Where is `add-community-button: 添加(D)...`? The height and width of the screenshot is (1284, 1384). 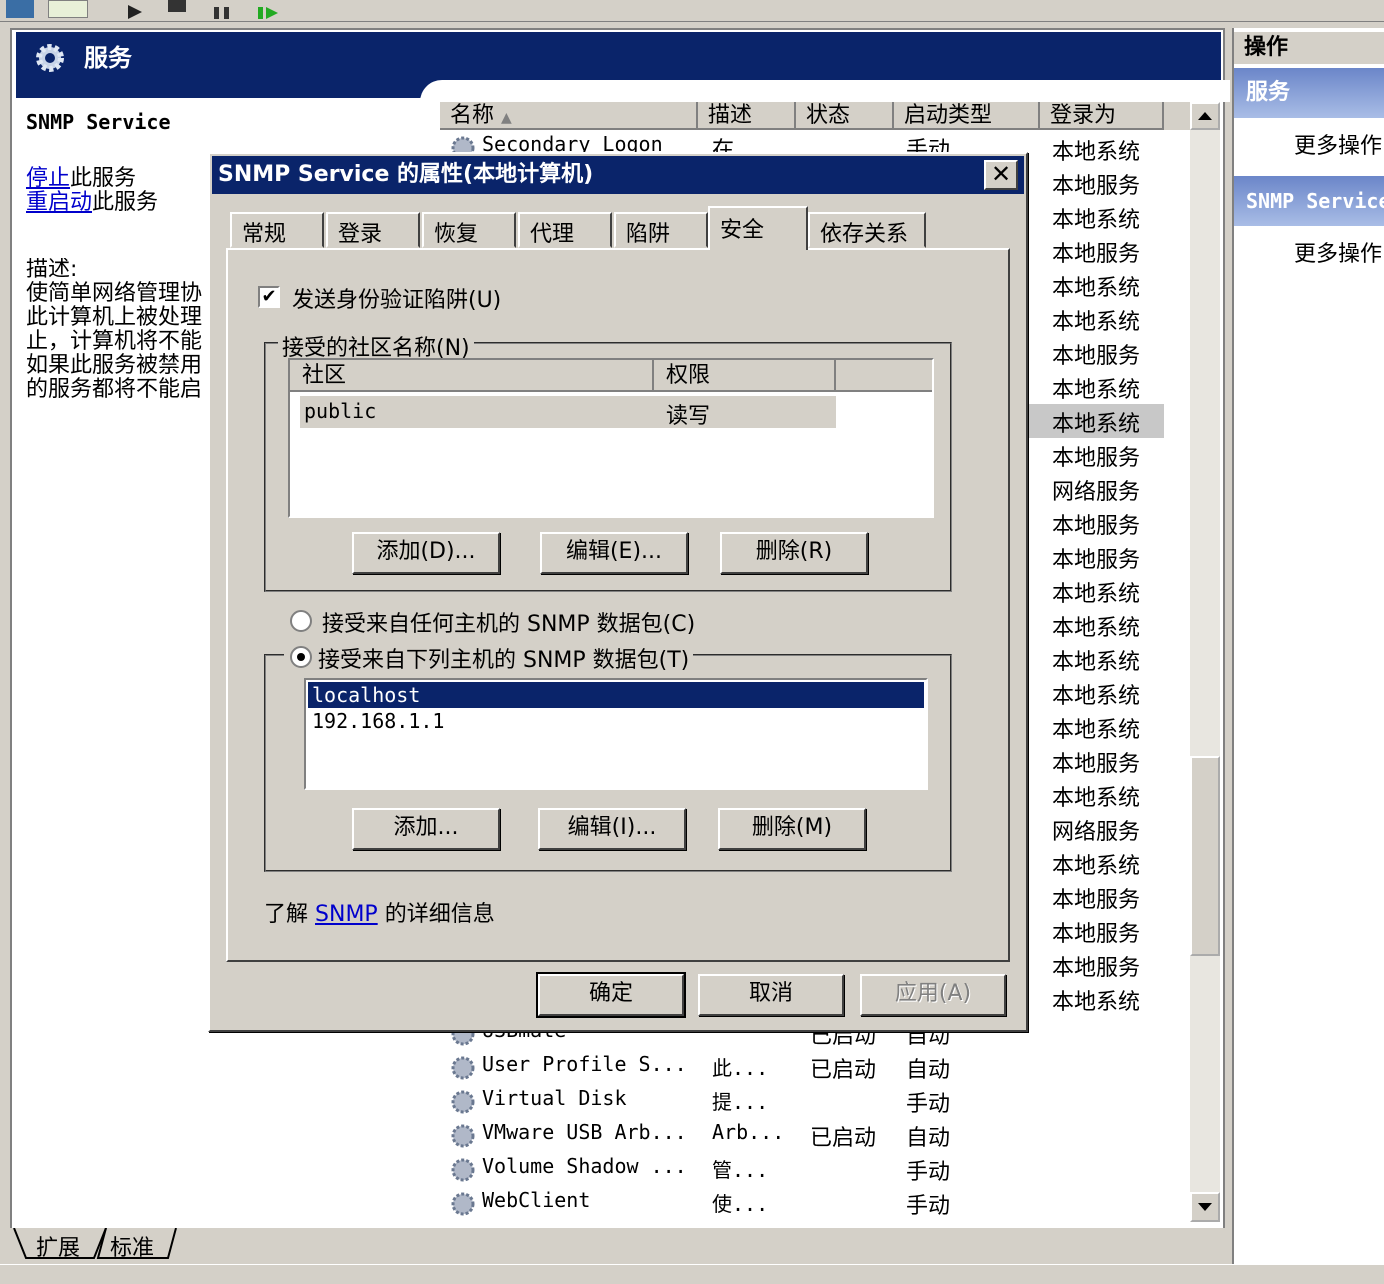 add-community-button: 添加(D)... is located at coordinates (426, 553).